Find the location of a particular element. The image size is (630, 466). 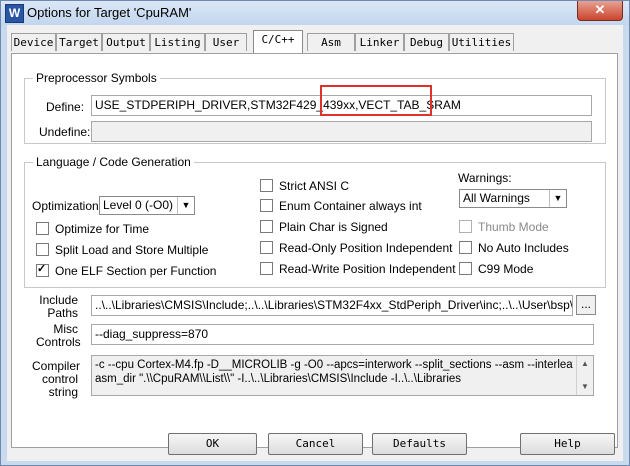

title-bar: W Options for Target 'CpuRAM' ✕ is located at coordinates (315, 13).